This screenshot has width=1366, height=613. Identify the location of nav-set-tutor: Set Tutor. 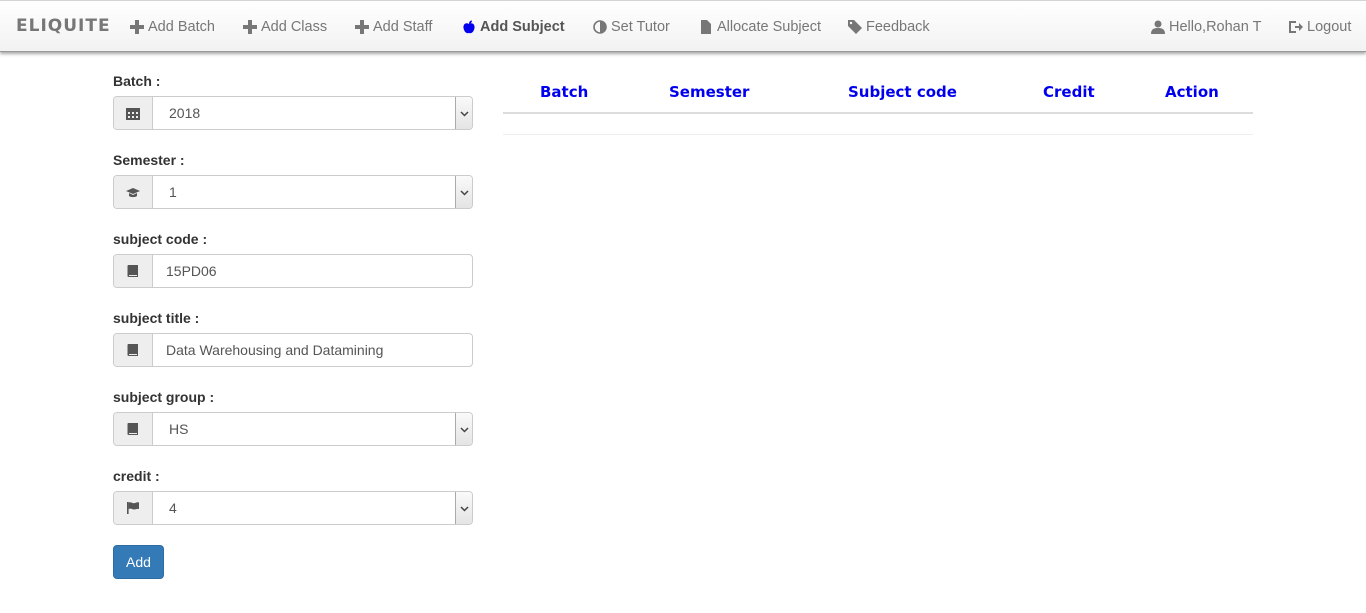
(631, 27).